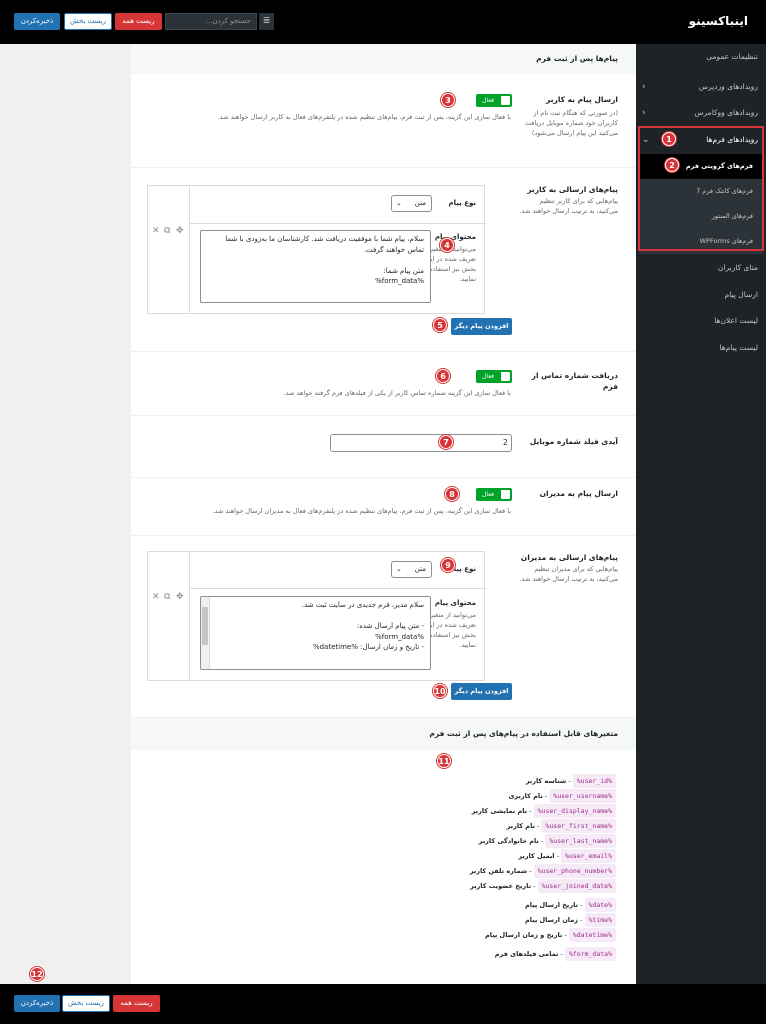 This screenshot has height=1024, width=766. Describe the element at coordinates (669, 139) in the screenshot. I see `step-badge: 1` at that location.